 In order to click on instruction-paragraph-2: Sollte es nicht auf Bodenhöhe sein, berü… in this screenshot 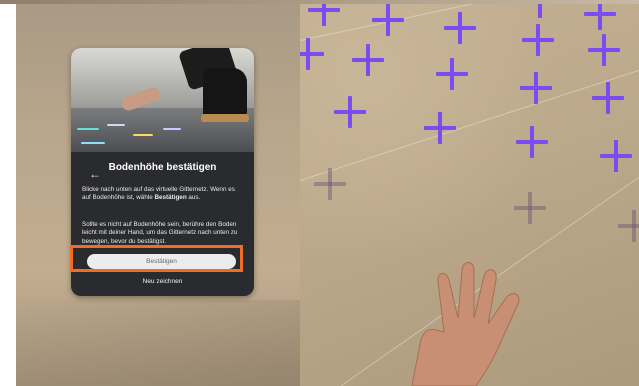, I will do `click(160, 233)`.